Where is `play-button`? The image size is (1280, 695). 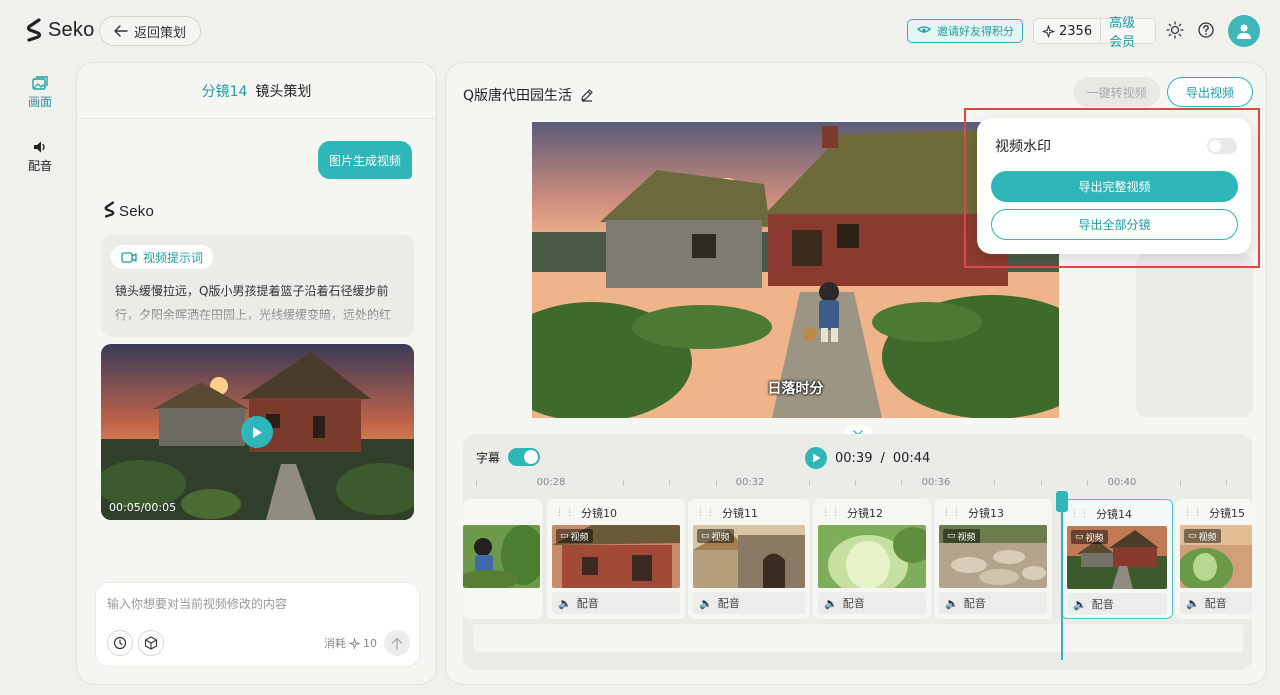 play-button is located at coordinates (257, 432).